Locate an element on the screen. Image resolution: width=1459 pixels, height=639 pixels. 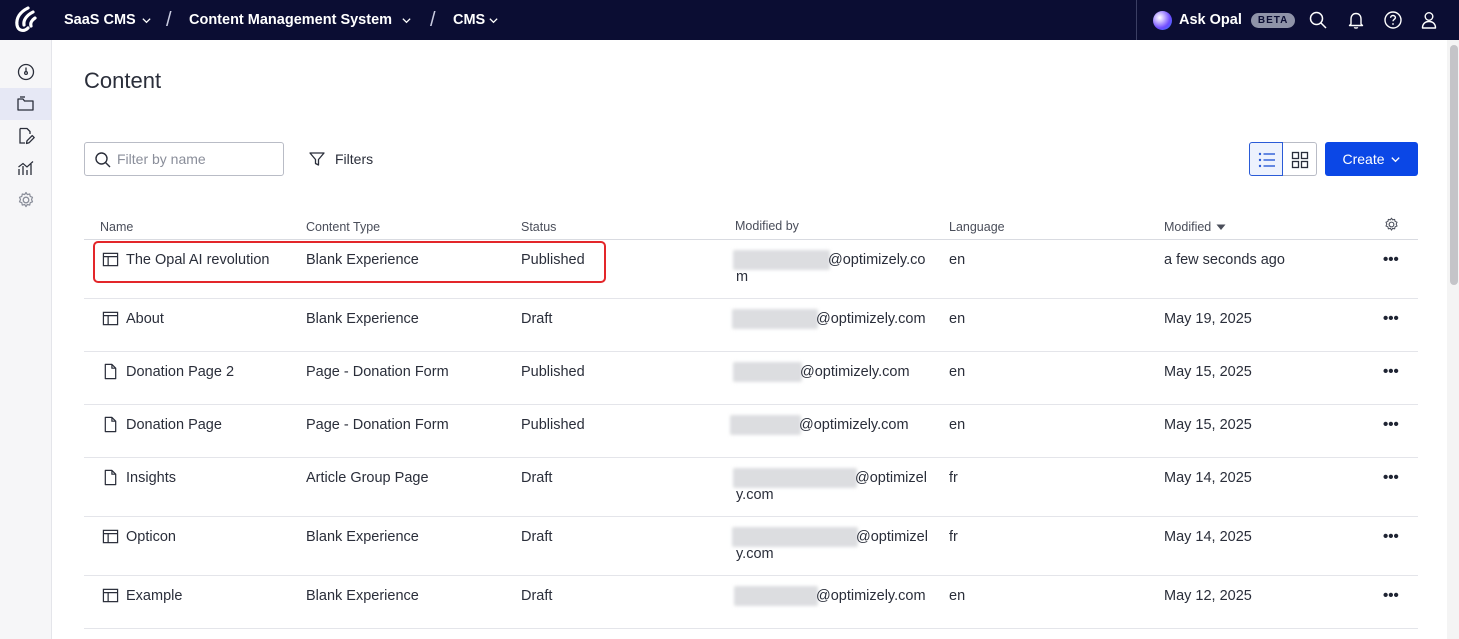
beta-badge: BETA is located at coordinates (1273, 20).